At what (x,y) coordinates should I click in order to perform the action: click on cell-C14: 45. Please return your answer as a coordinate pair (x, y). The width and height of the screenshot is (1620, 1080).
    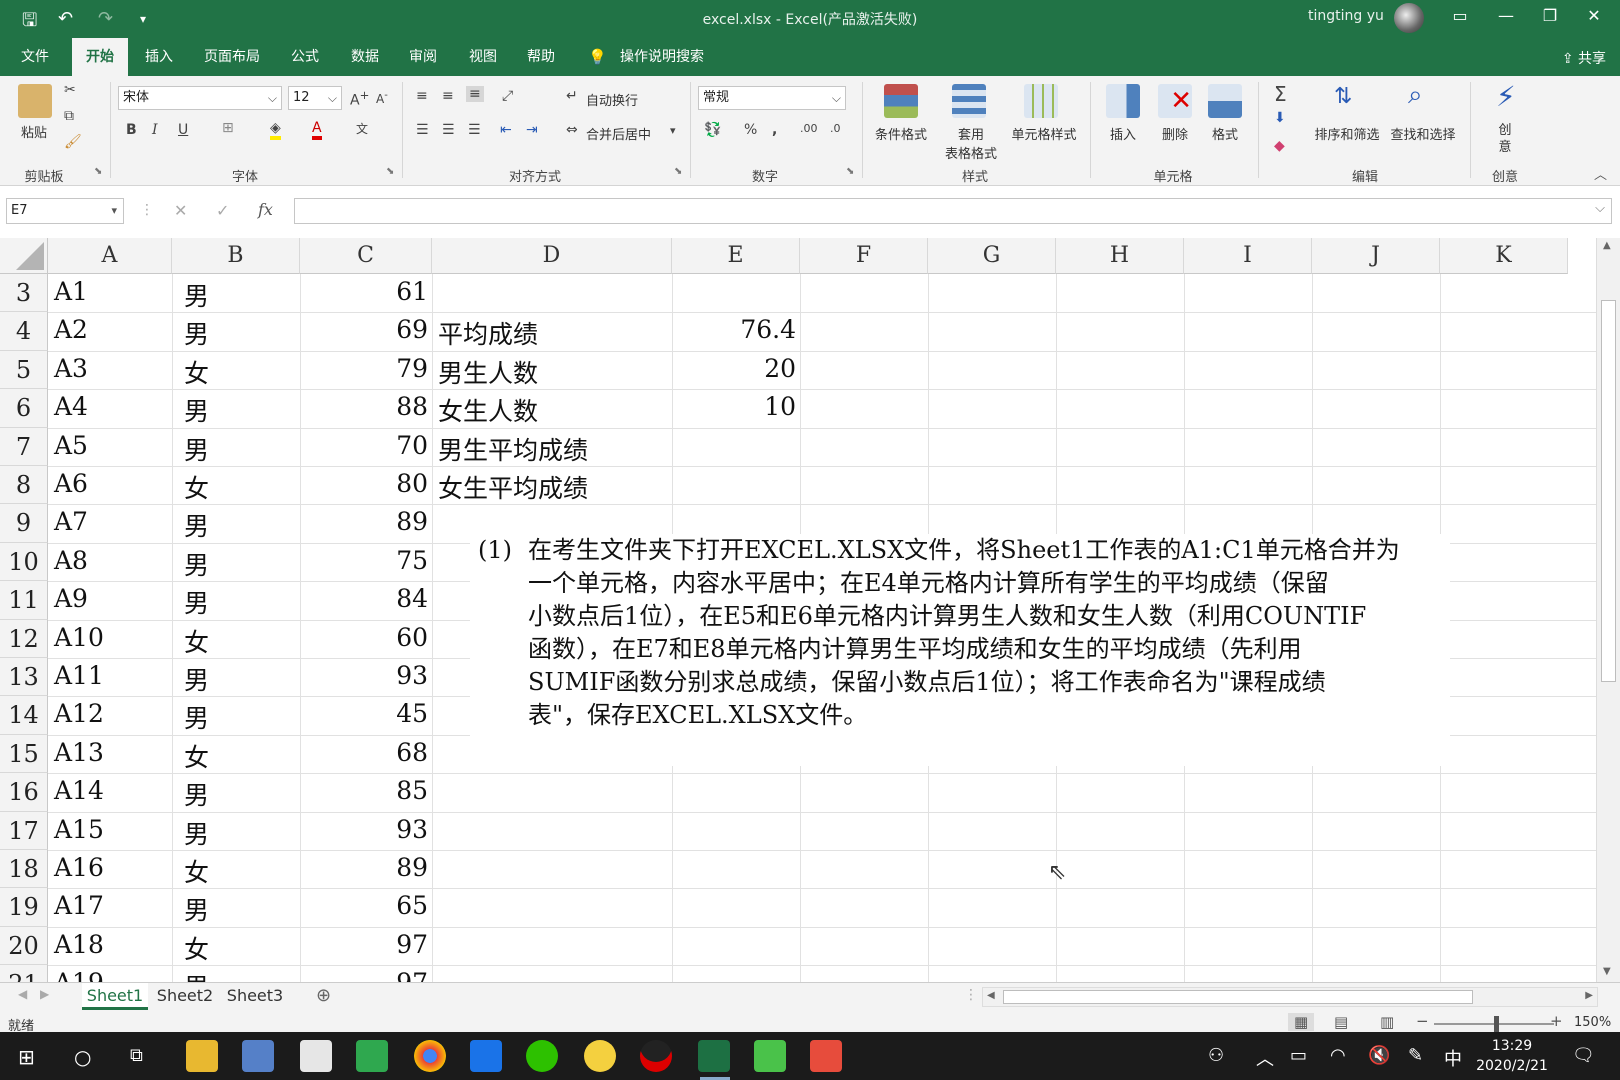
    Looking at the image, I should click on (364, 713).